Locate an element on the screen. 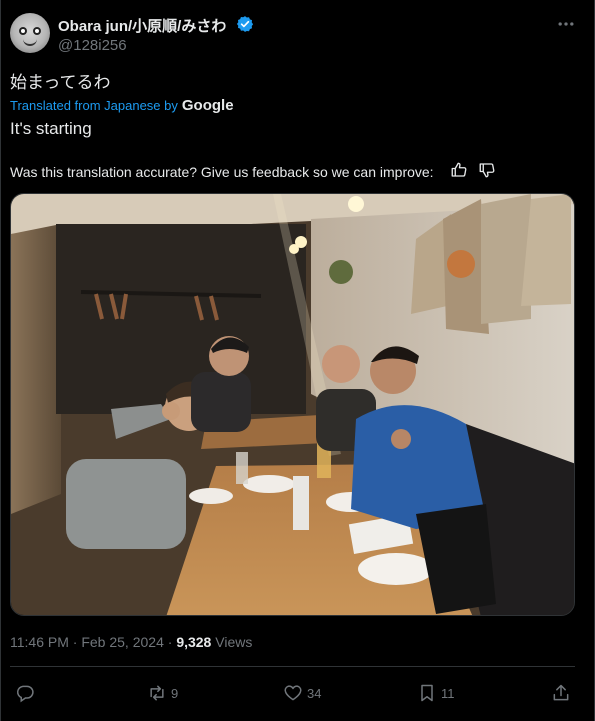 This screenshot has width=595, height=721. like-icon is located at coordinates (293, 693).